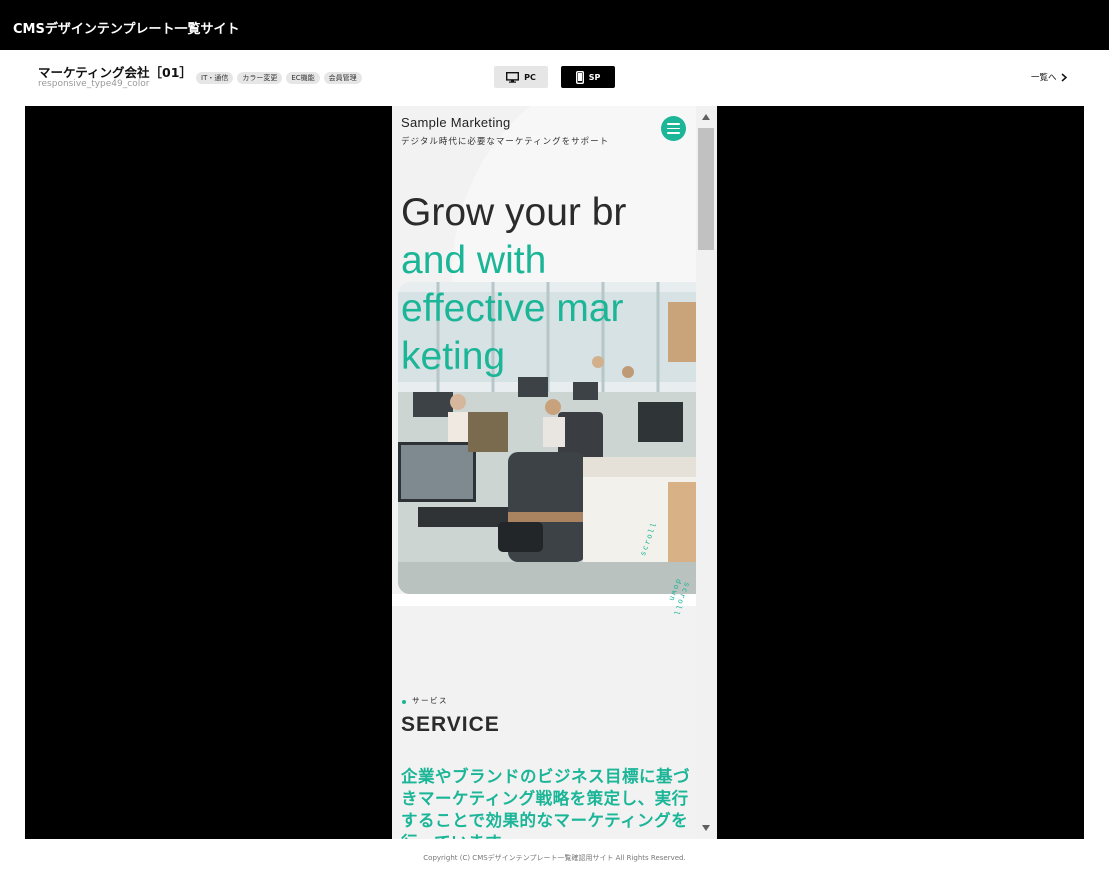 This screenshot has height=878, width=1109. What do you see at coordinates (450, 724) in the screenshot?
I see `service-title: SERVICE` at bounding box center [450, 724].